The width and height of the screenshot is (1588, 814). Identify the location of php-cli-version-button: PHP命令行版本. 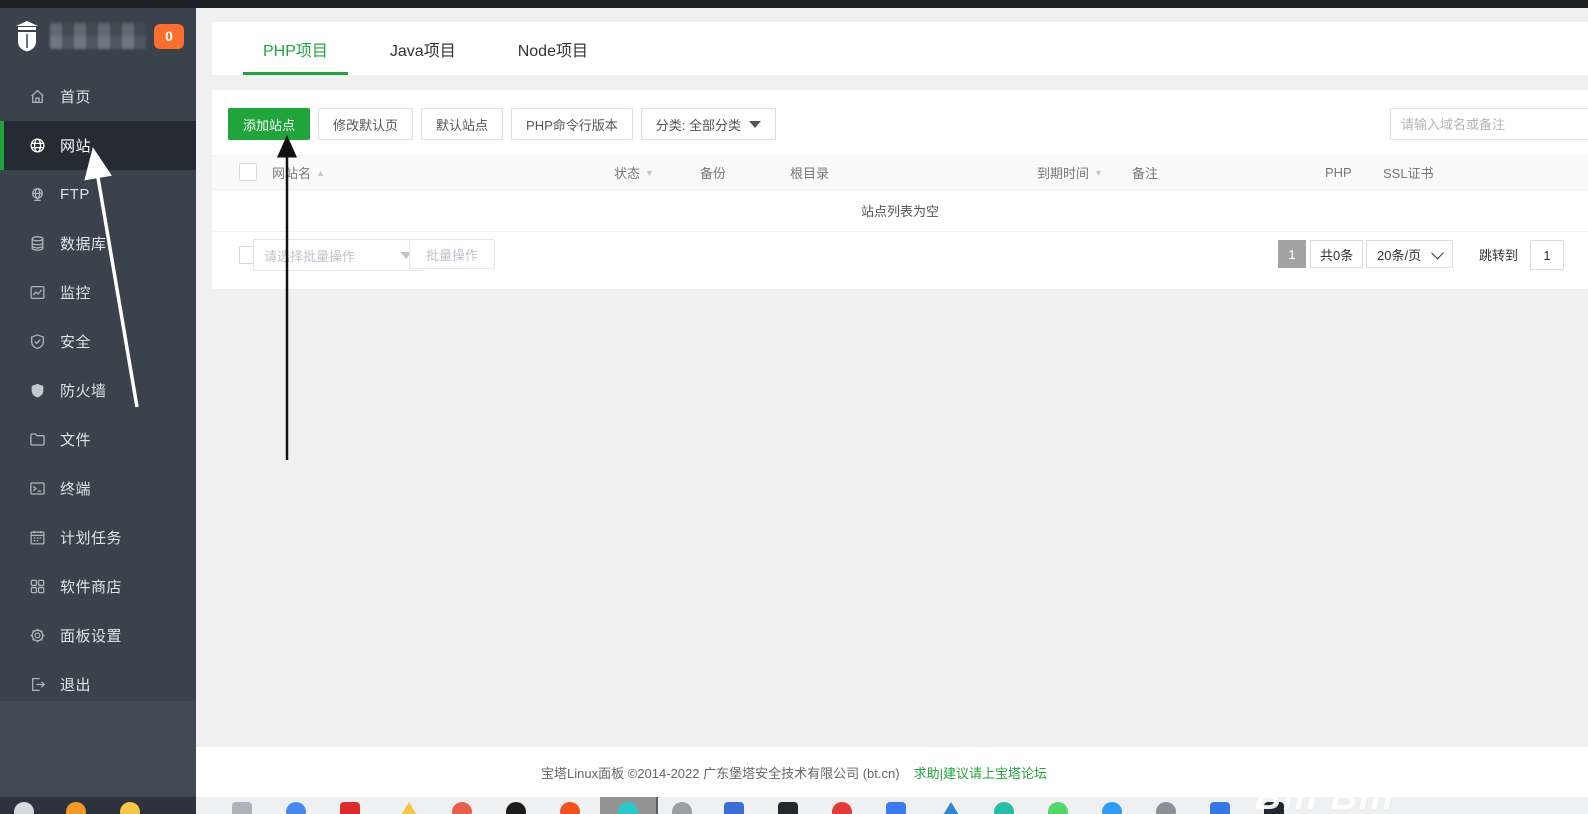
(572, 124).